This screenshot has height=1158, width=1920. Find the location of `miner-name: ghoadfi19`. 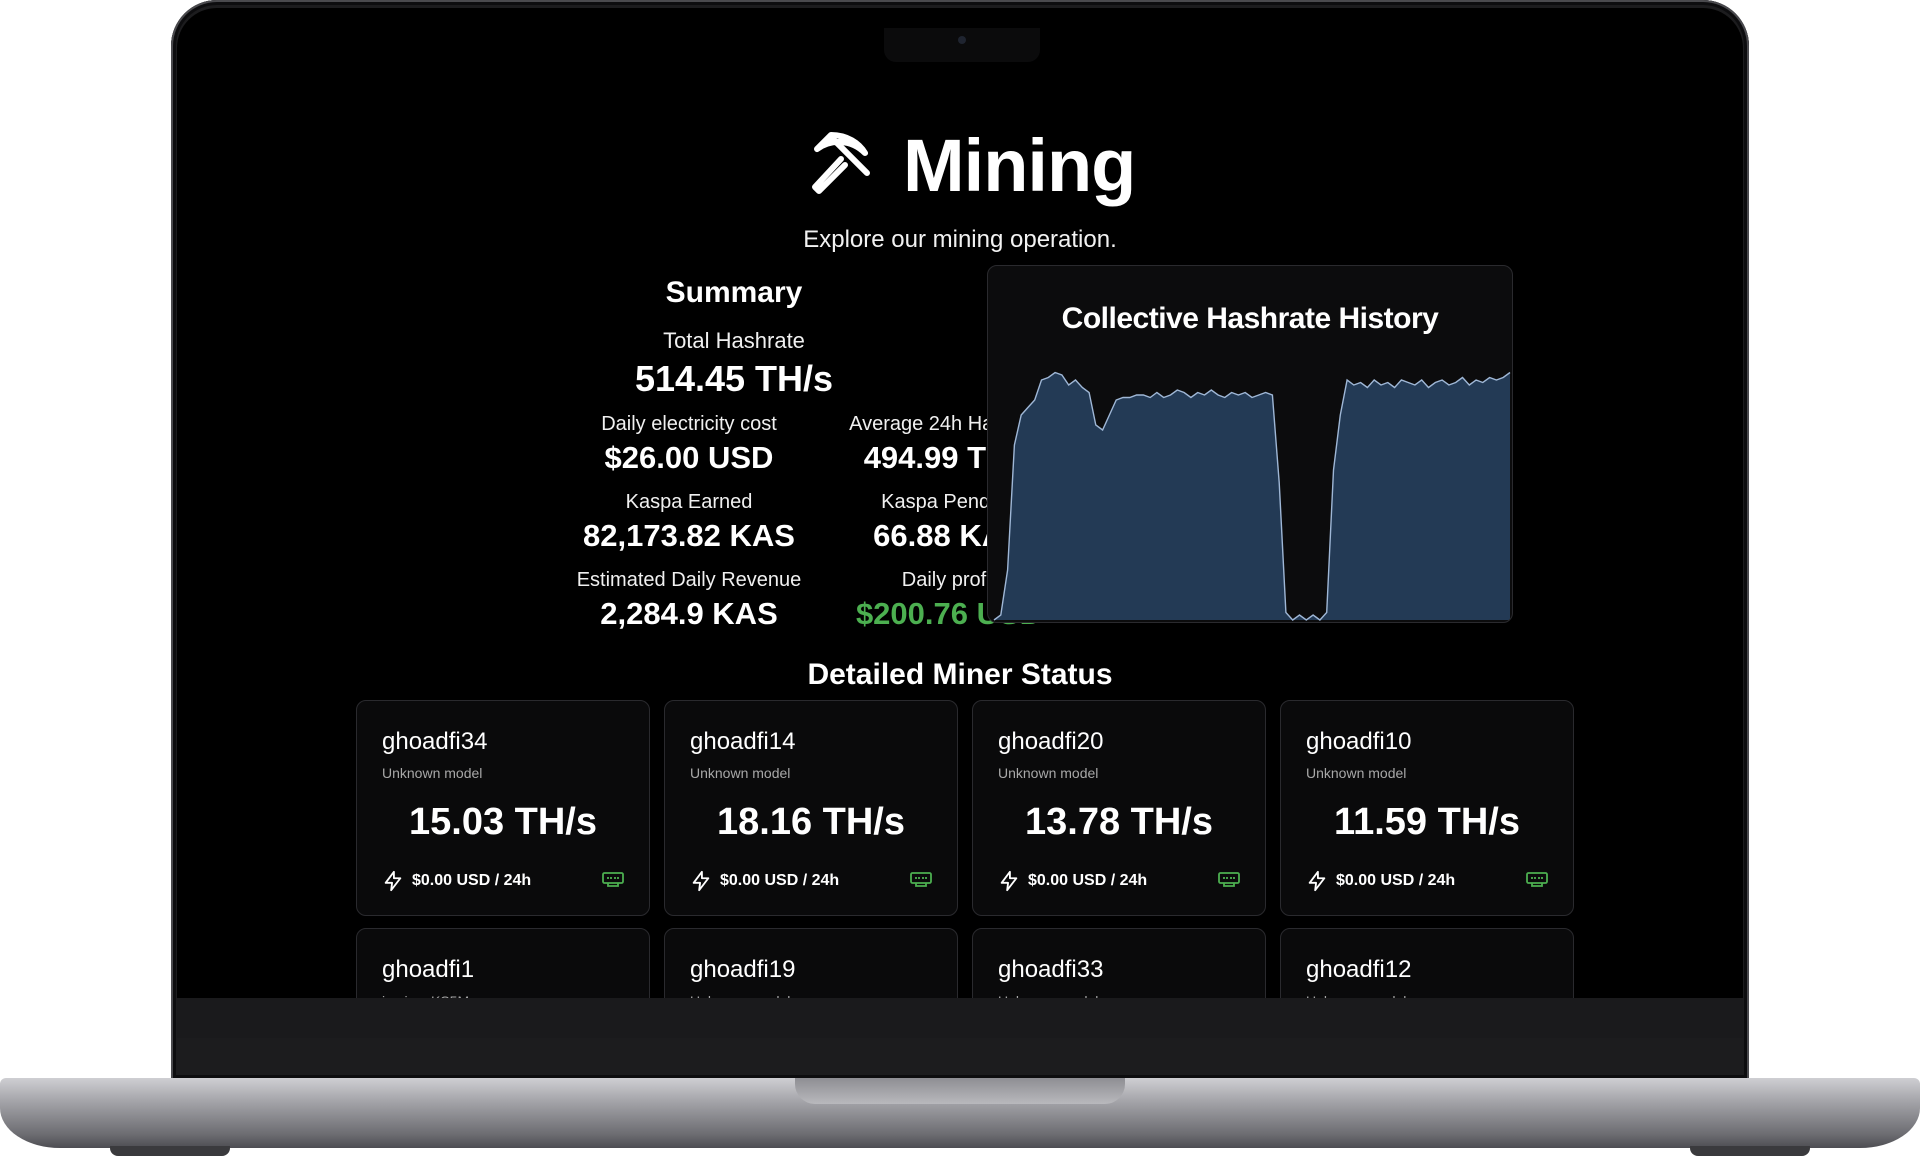

miner-name: ghoadfi19 is located at coordinates (743, 969).